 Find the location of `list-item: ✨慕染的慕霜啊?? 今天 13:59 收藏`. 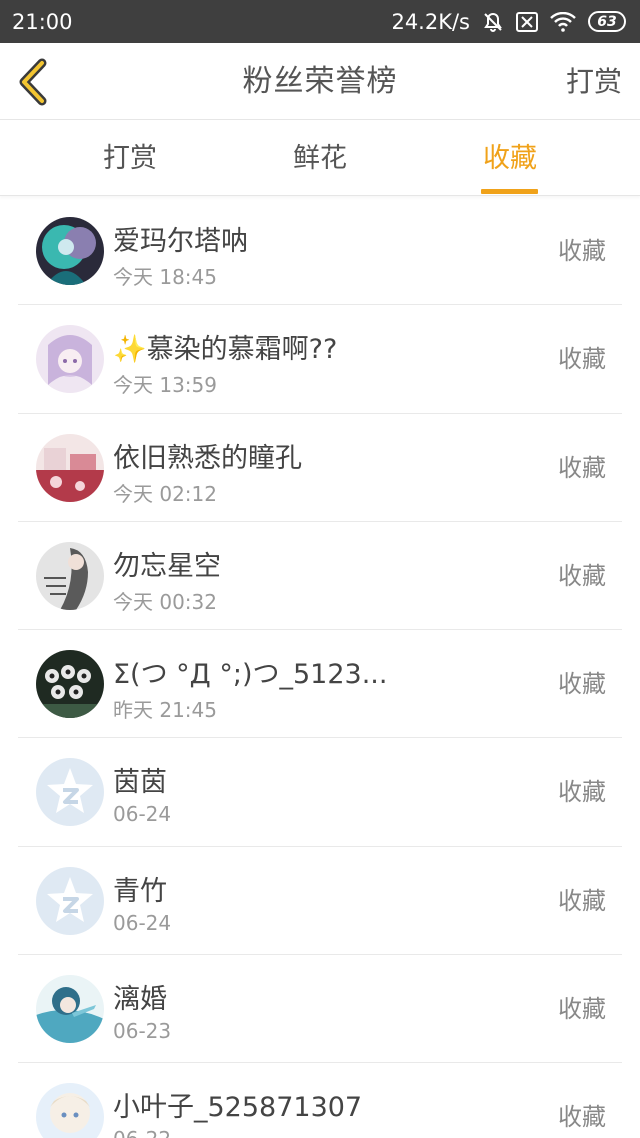

list-item: ✨慕染的慕霜啊?? 今天 13:59 收藏 is located at coordinates (320, 359).